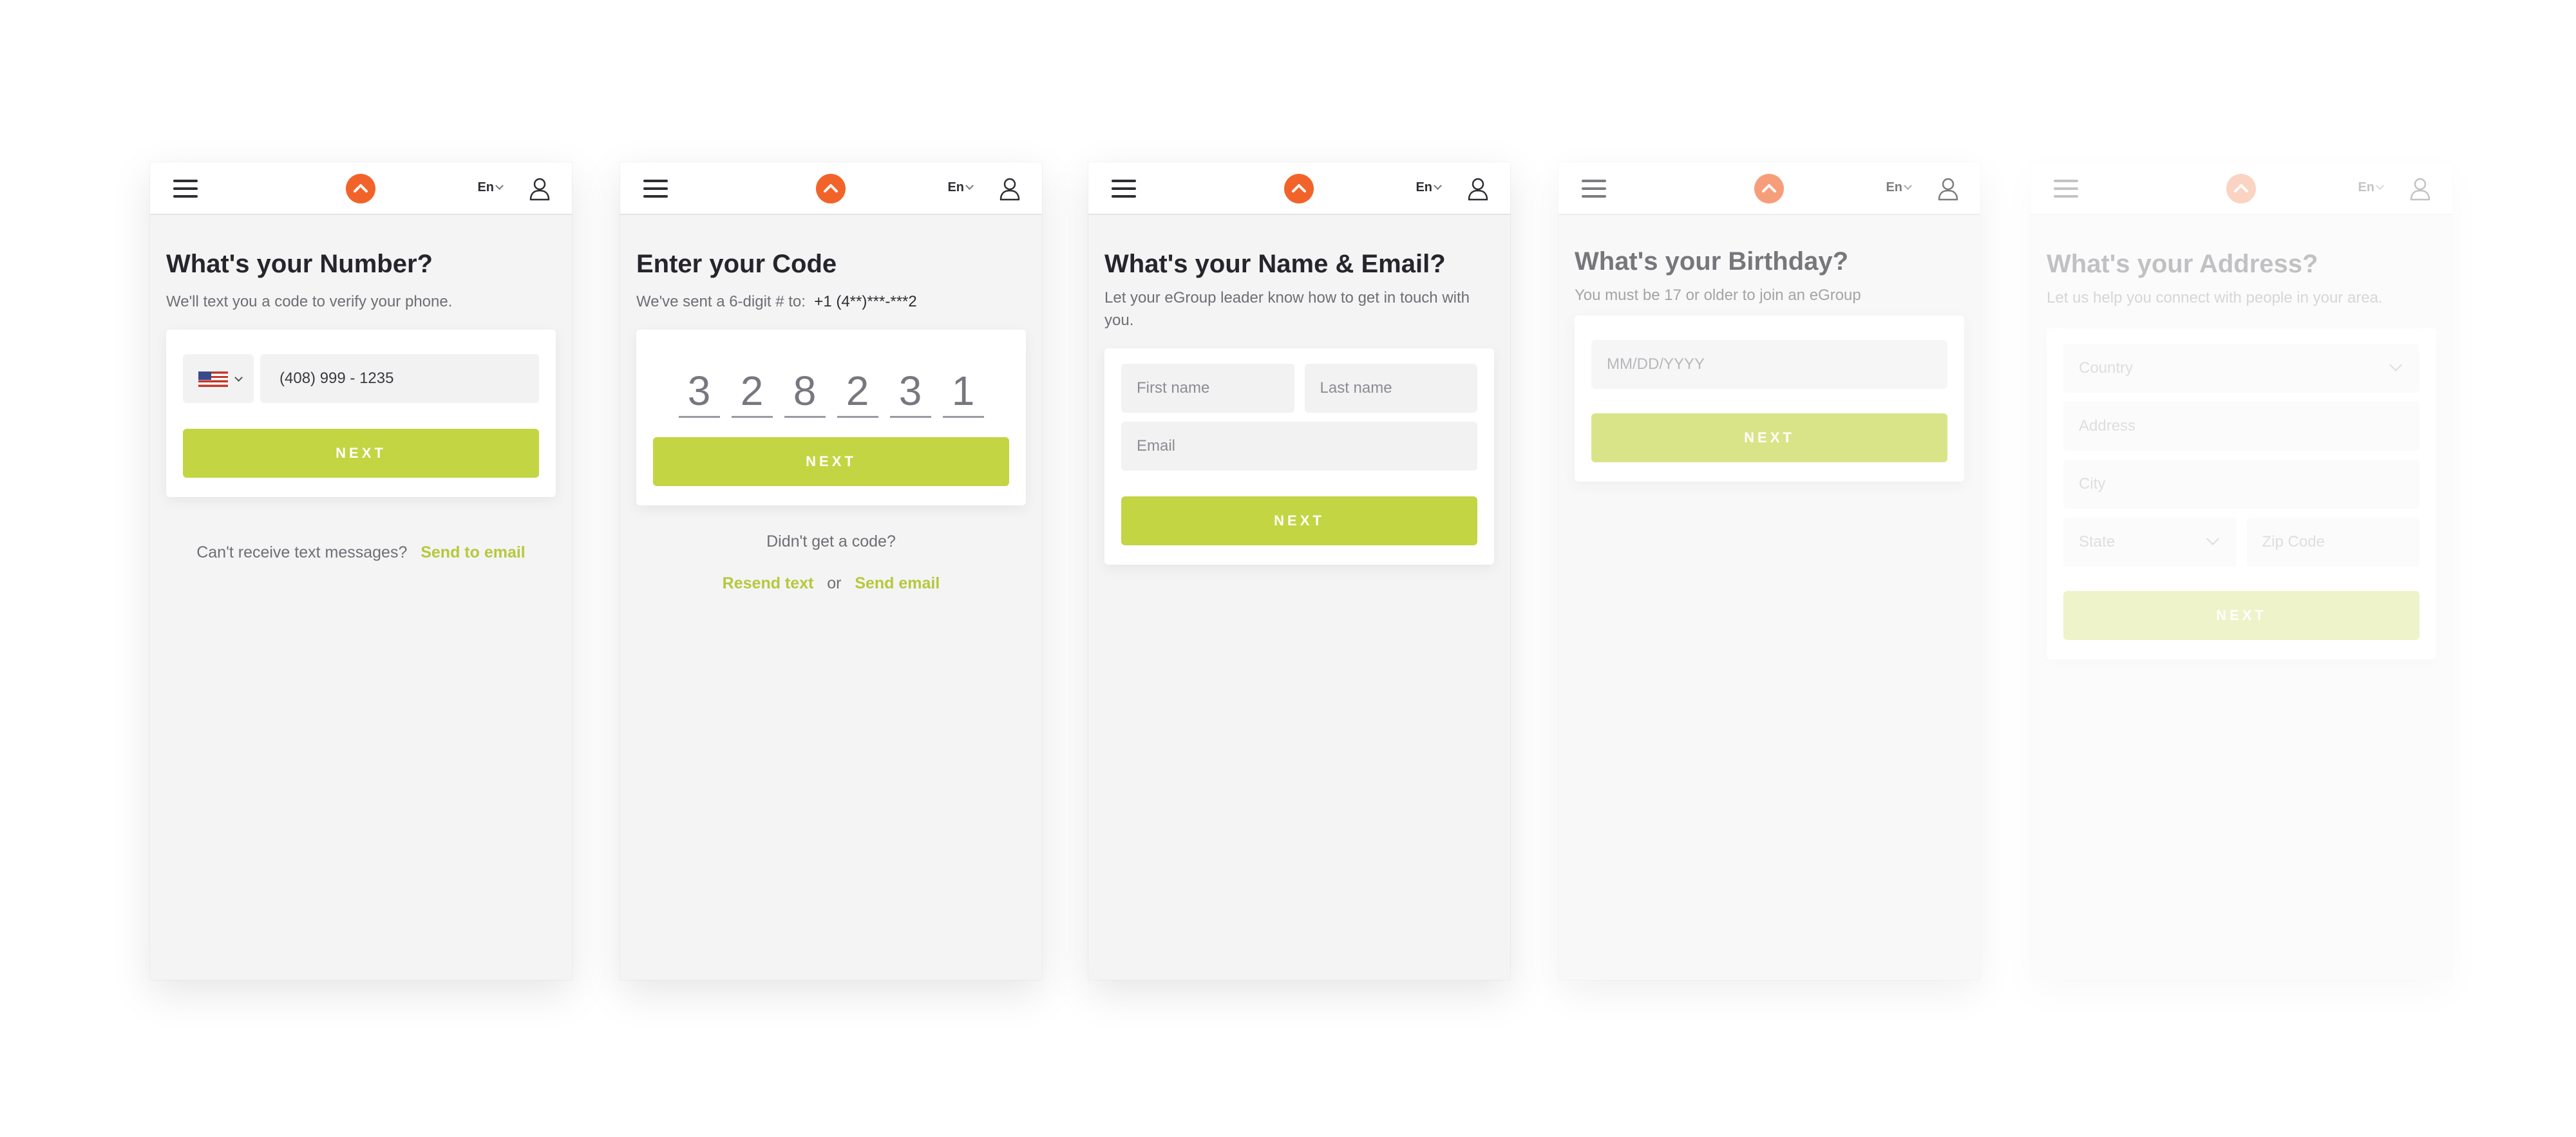  What do you see at coordinates (866, 301) in the screenshot?
I see `masked-phone-number: +1 (4**)***-***2` at bounding box center [866, 301].